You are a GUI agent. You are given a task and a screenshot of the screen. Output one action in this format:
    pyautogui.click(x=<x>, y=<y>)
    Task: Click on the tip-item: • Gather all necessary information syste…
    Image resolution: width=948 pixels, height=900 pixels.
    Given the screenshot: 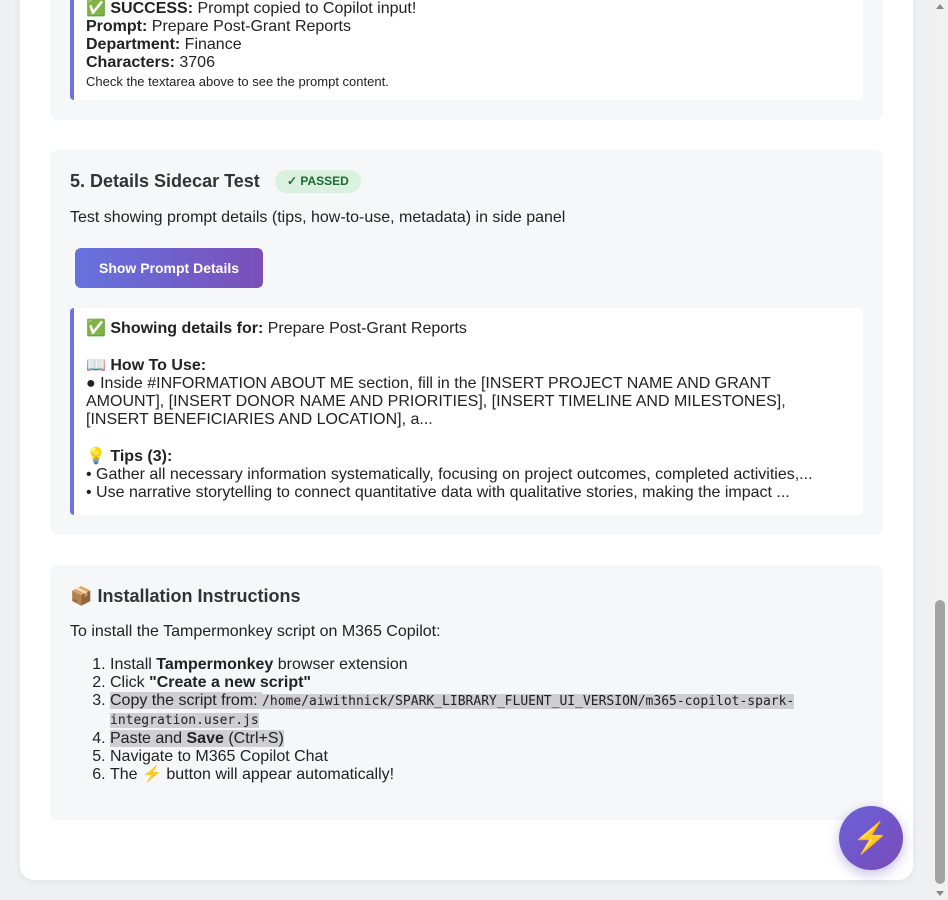 What is the action you would take?
    pyautogui.click(x=449, y=474)
    